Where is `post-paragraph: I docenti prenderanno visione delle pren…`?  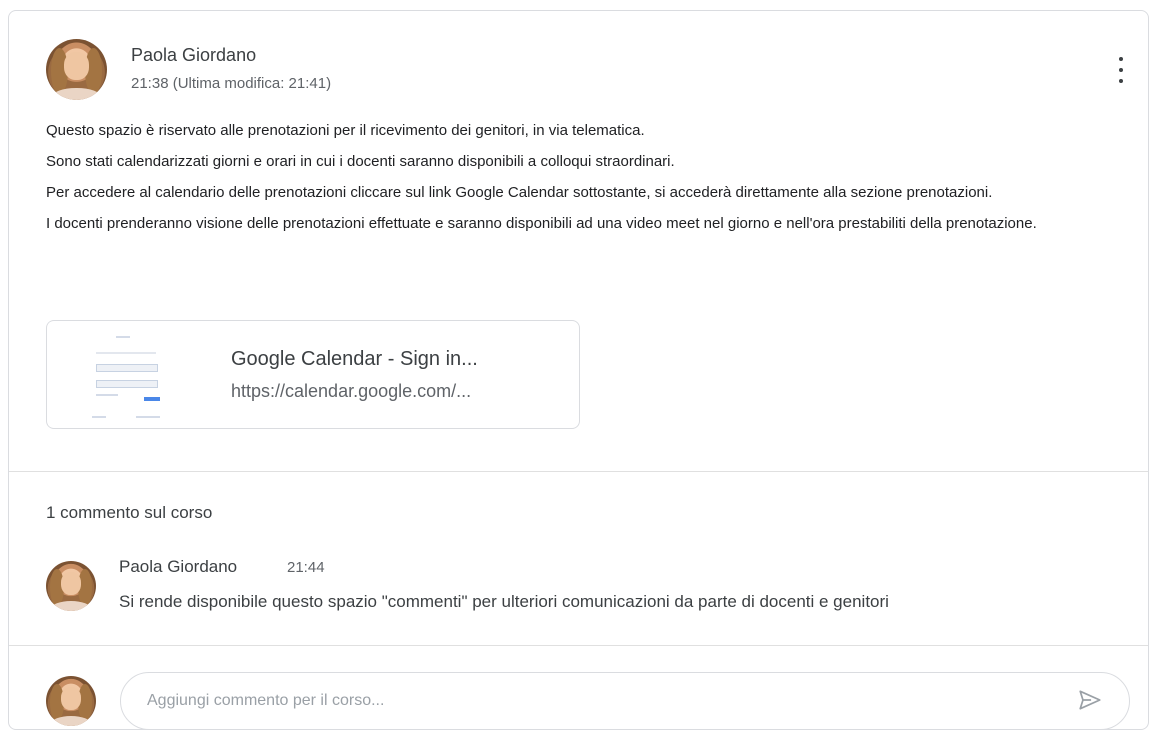 post-paragraph: I docenti prenderanno visione delle pren… is located at coordinates (541, 223).